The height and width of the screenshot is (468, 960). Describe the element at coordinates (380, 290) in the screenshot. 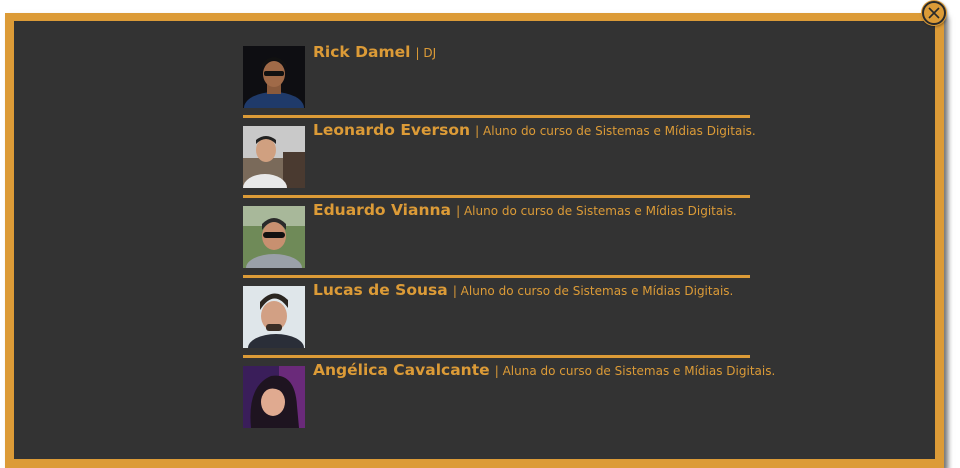

I see `member-name: Lucas de Sousa` at that location.